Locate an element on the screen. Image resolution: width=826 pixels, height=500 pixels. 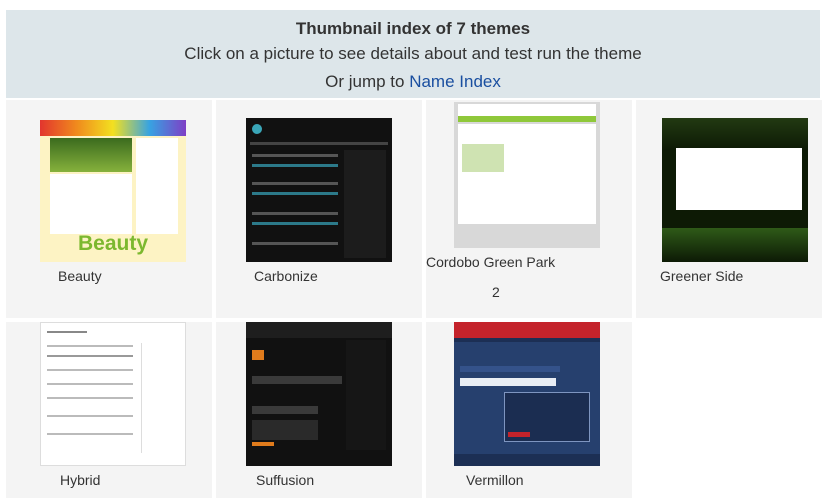
thumb-grass is located at coordinates (735, 245).